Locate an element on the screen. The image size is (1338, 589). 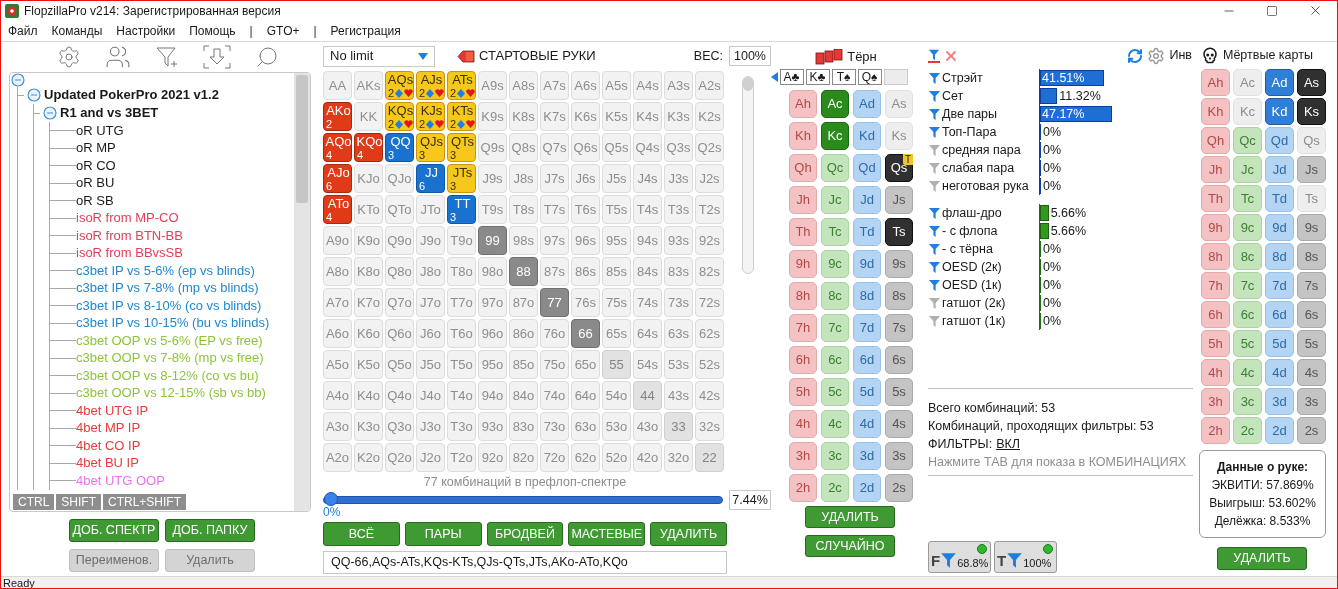
hand-cell: J5s is located at coordinates (616, 178).